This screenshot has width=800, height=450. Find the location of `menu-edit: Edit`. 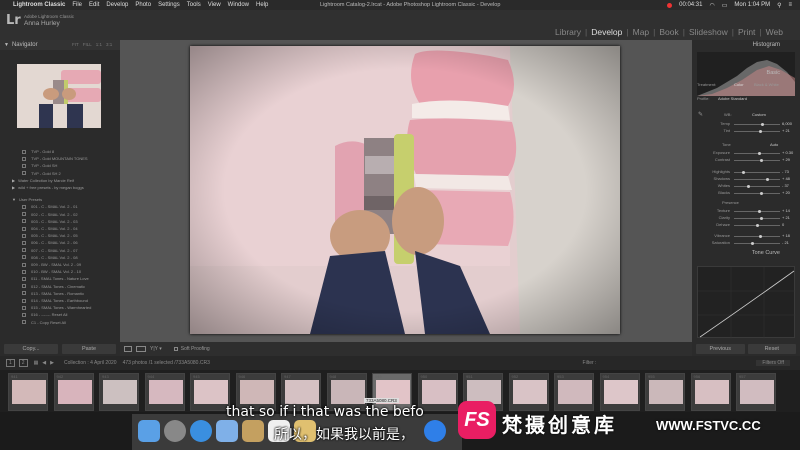

menu-edit: Edit is located at coordinates (94, 5).